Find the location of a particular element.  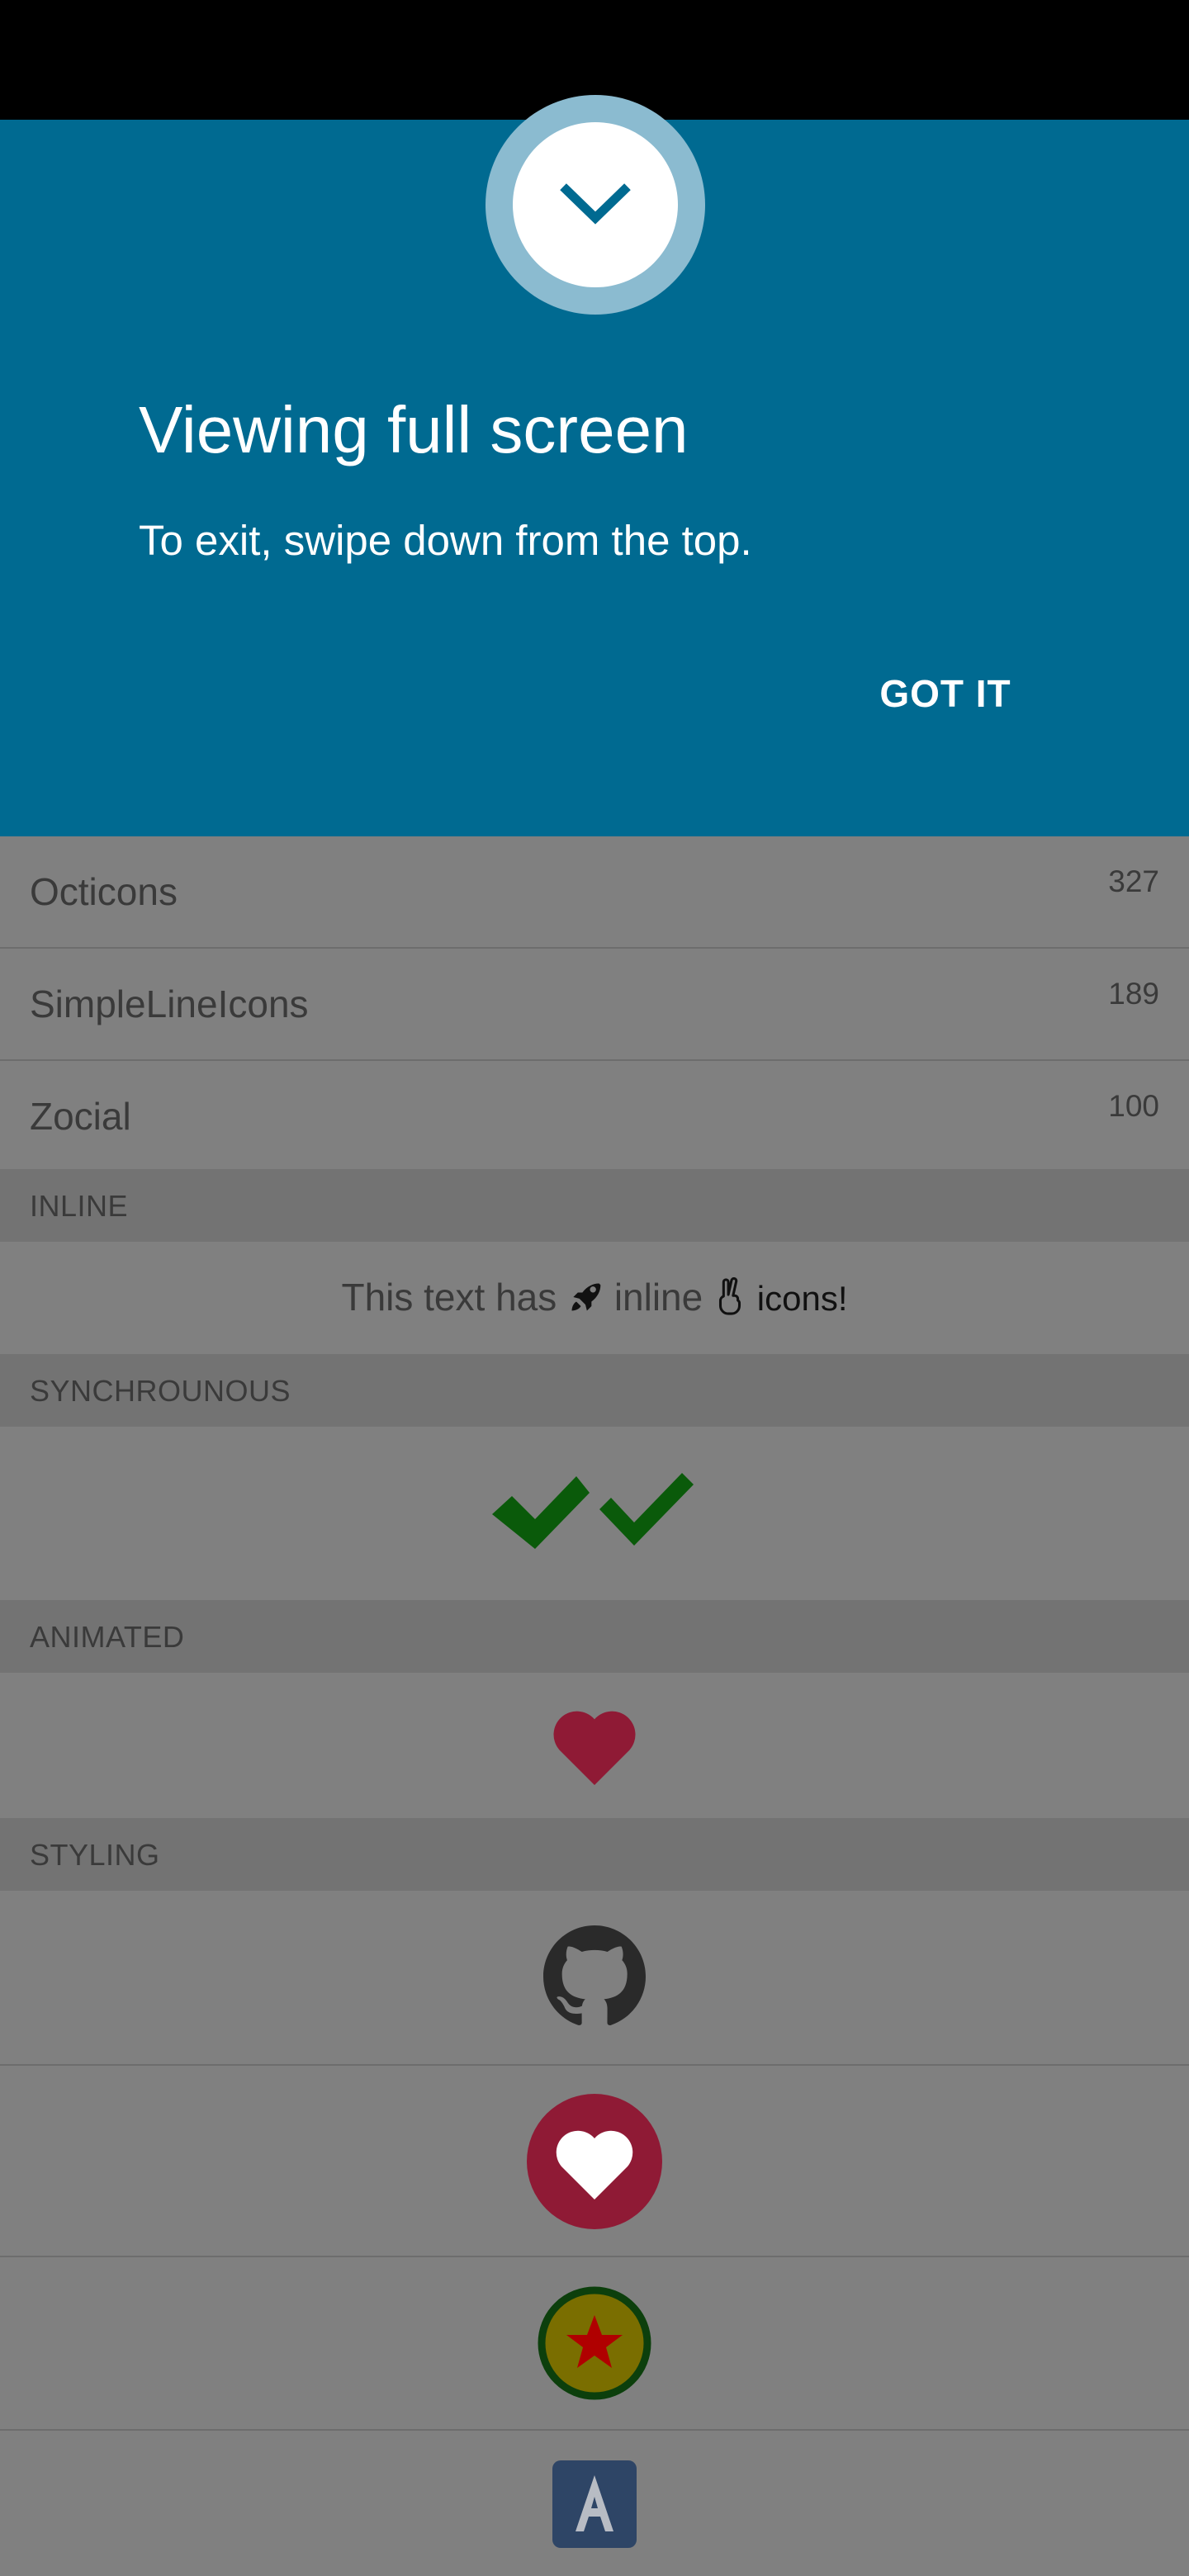

list-item: Zocial 100 is located at coordinates (594, 1117).